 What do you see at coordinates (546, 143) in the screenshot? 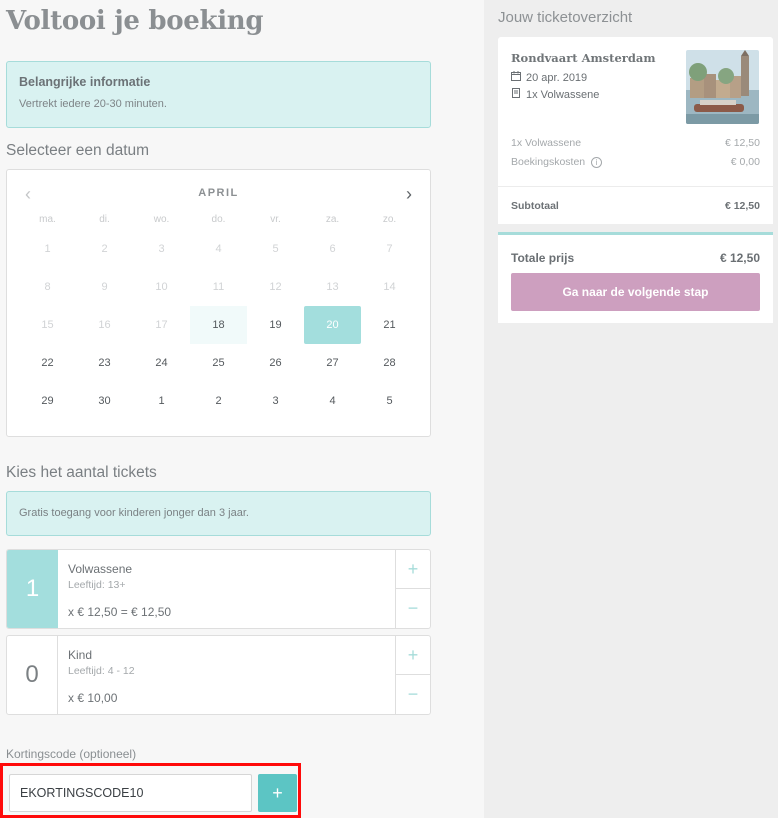
I see `line-label: 1x Volwassene` at bounding box center [546, 143].